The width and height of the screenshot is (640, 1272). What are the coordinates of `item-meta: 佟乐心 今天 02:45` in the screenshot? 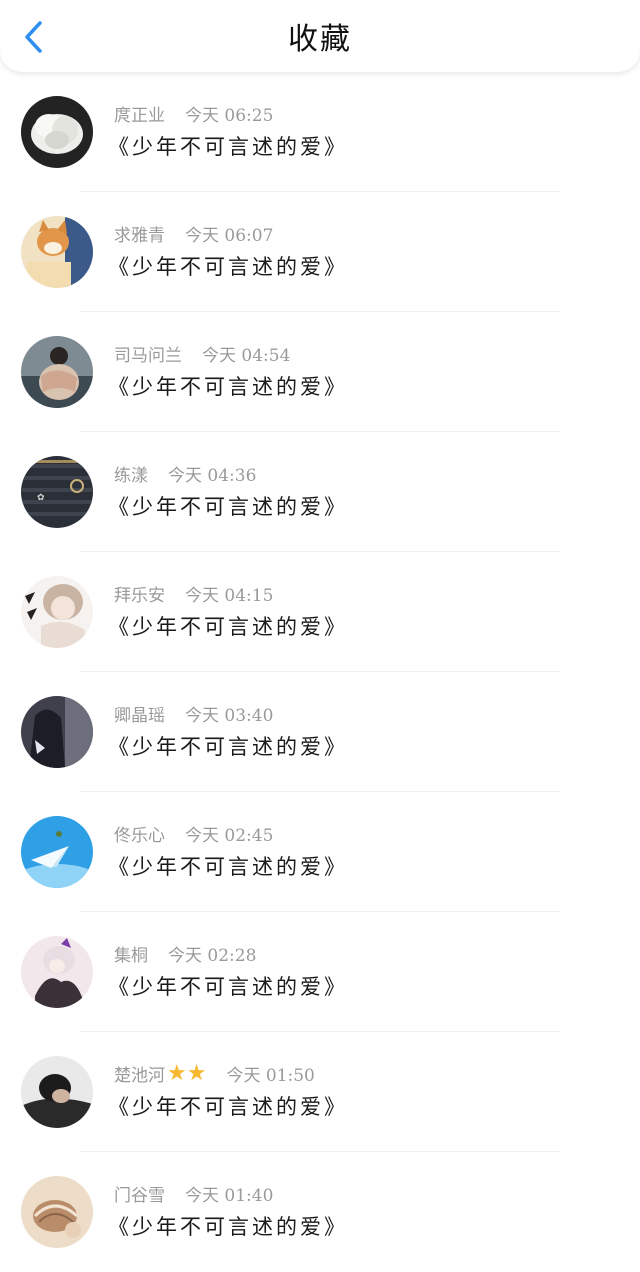 It's located at (193, 833).